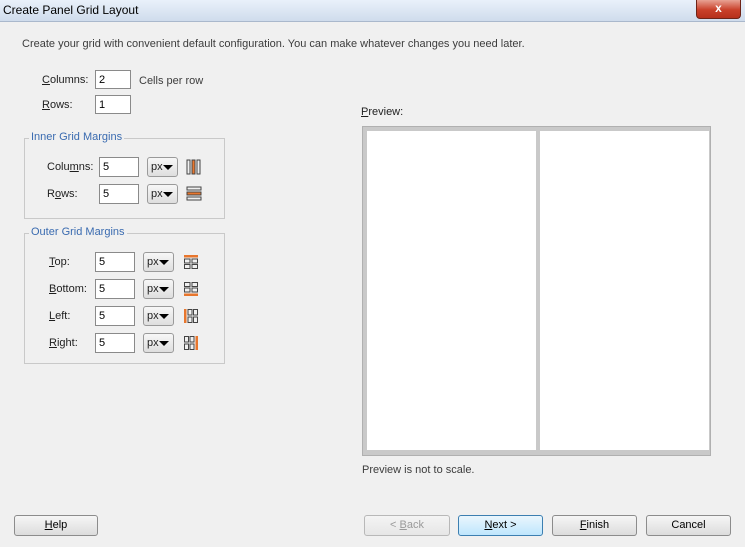  I want to click on left-label: Left:, so click(60, 316).